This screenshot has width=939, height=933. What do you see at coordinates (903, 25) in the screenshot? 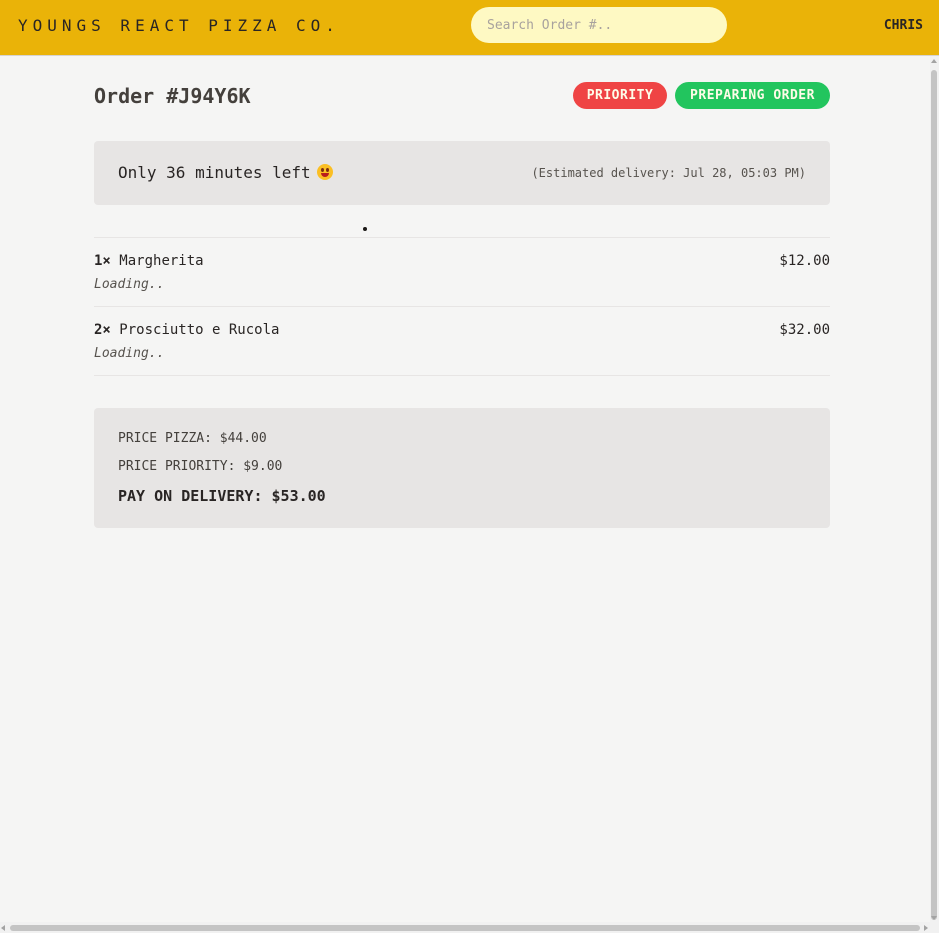
I see `username: CHRIS` at bounding box center [903, 25].